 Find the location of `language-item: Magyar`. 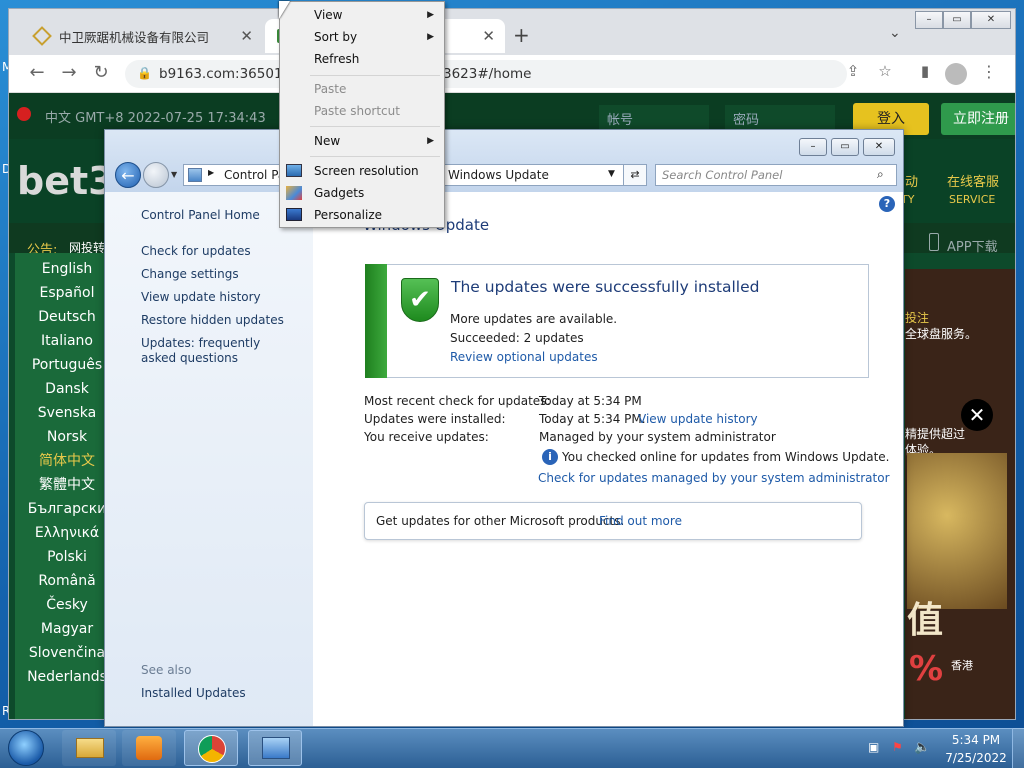

language-item: Magyar is located at coordinates (67, 629).